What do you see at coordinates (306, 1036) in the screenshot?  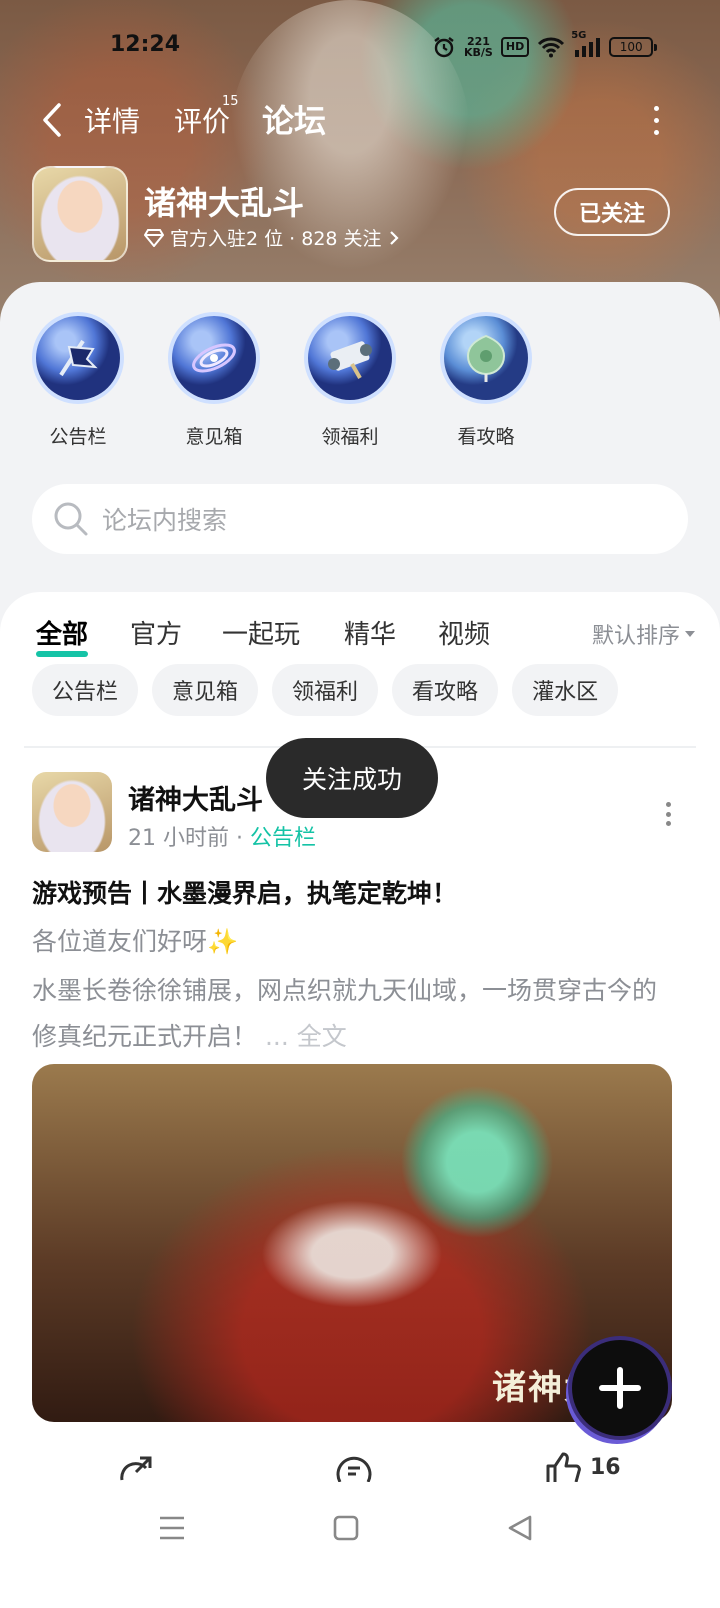 I see `read-more-link: ... 全文` at bounding box center [306, 1036].